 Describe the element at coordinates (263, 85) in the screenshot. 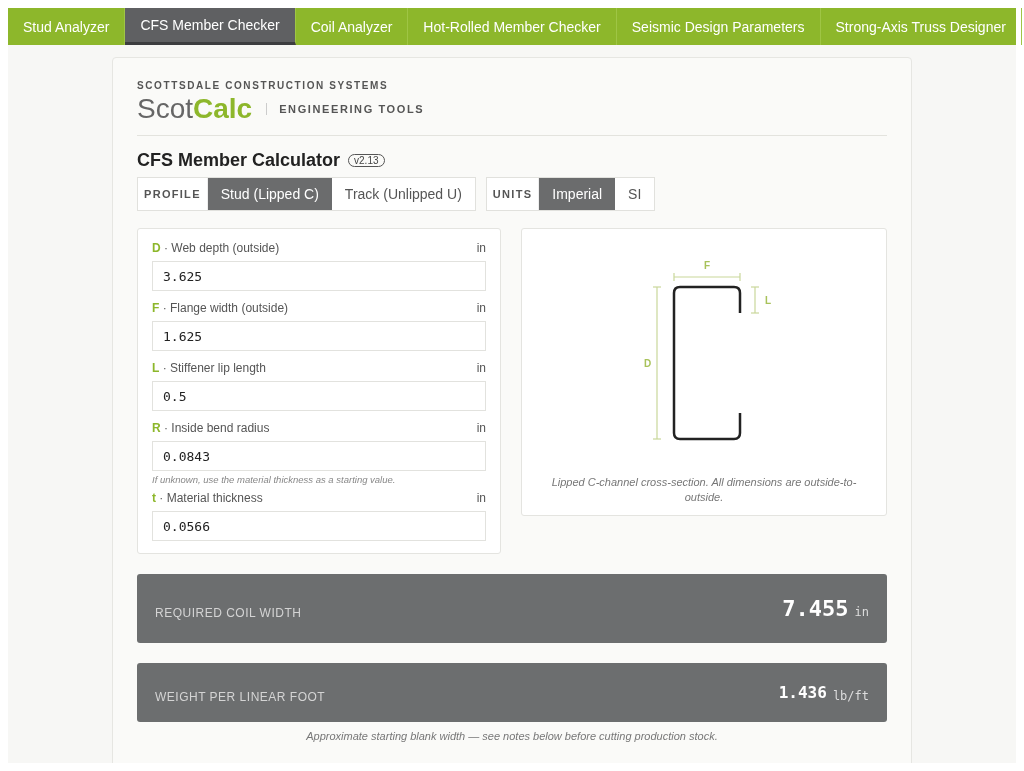

I see `company-name: SCOTTSDALE CONSTRUCTION SYSTEMS` at that location.